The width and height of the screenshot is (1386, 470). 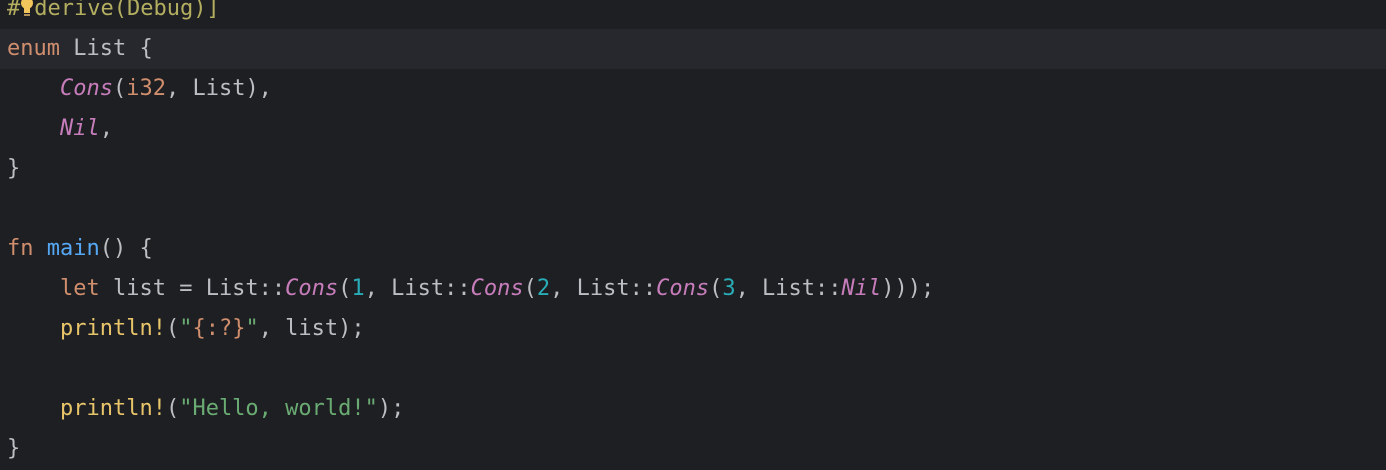 I want to click on punctuation: )));, so click(x=908, y=288).